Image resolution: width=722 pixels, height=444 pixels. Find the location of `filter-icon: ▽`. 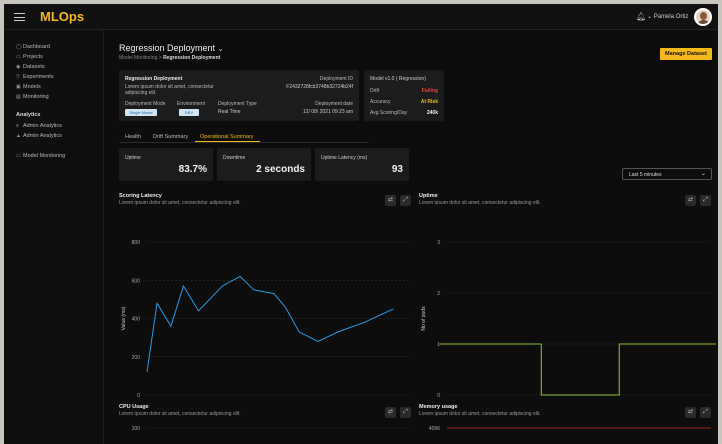

filter-icon: ▽ is located at coordinates (18, 77).